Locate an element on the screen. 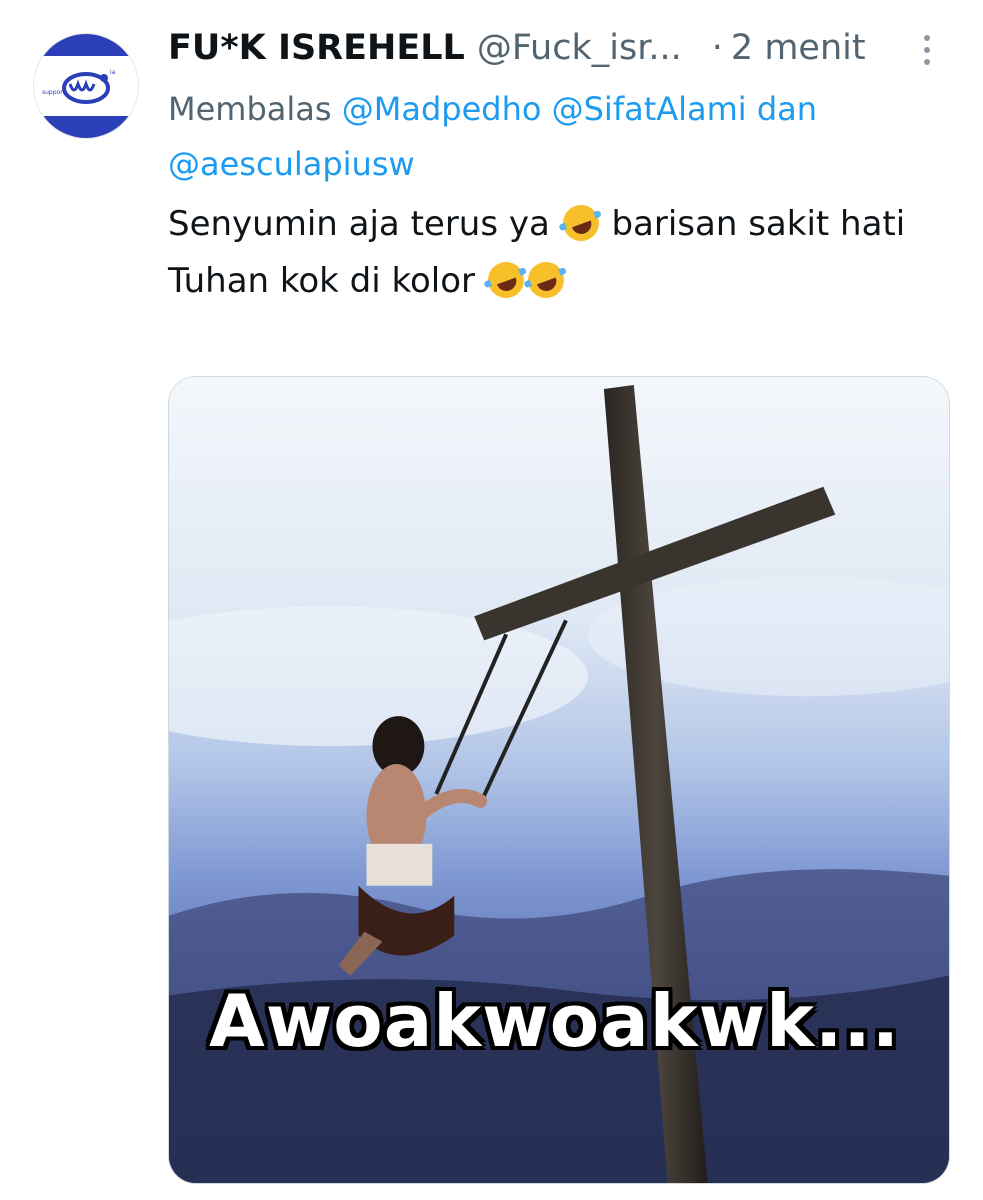  mention-aesculapiusw: @aesculapiusw is located at coordinates (291, 164).